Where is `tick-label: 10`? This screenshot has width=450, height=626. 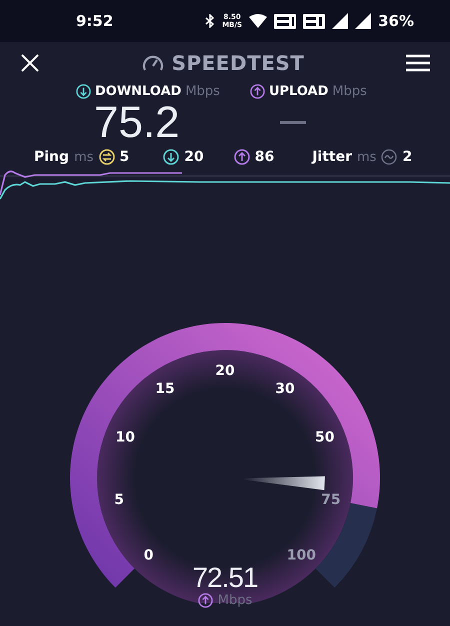 tick-label: 10 is located at coordinates (125, 438).